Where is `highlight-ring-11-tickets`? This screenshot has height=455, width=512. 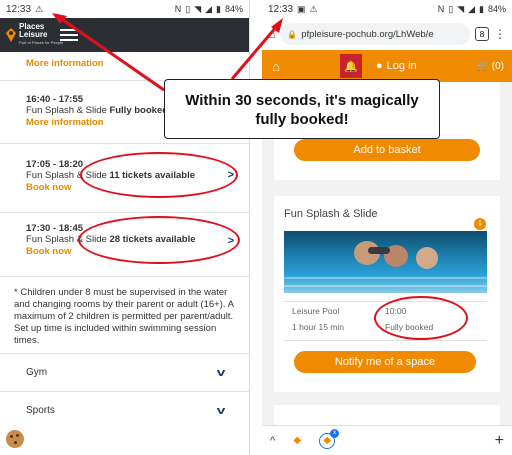 highlight-ring-11-tickets is located at coordinates (159, 175).